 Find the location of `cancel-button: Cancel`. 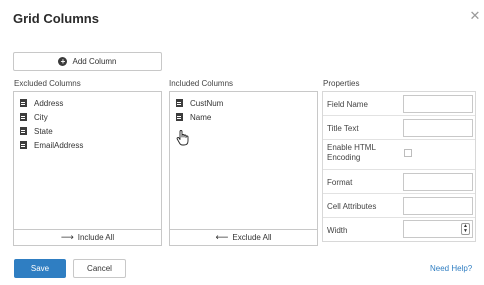

cancel-button: Cancel is located at coordinates (99, 268).